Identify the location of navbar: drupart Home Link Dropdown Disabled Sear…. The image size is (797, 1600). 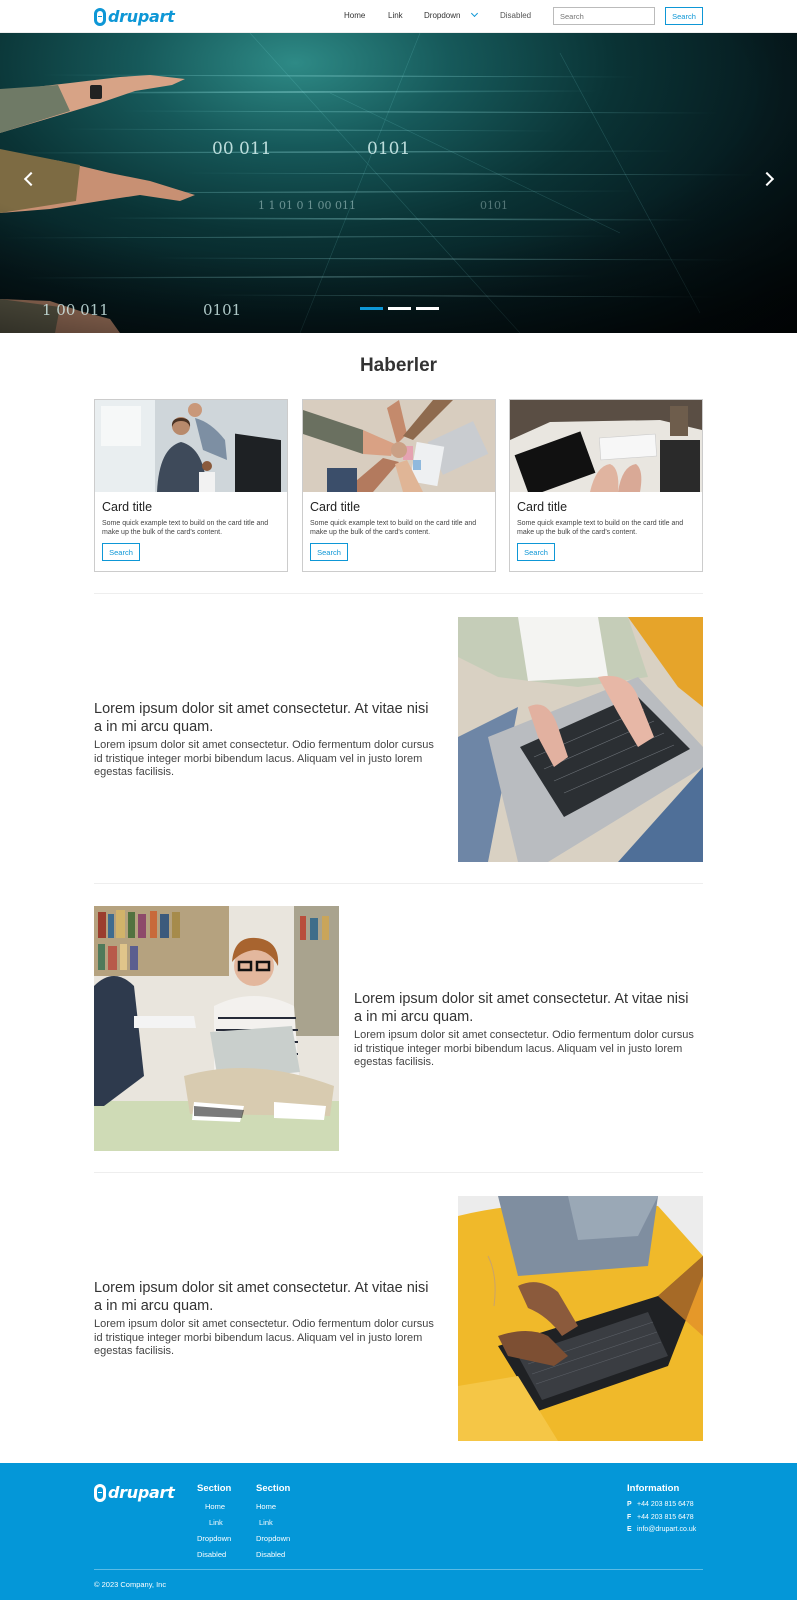
(398, 16).